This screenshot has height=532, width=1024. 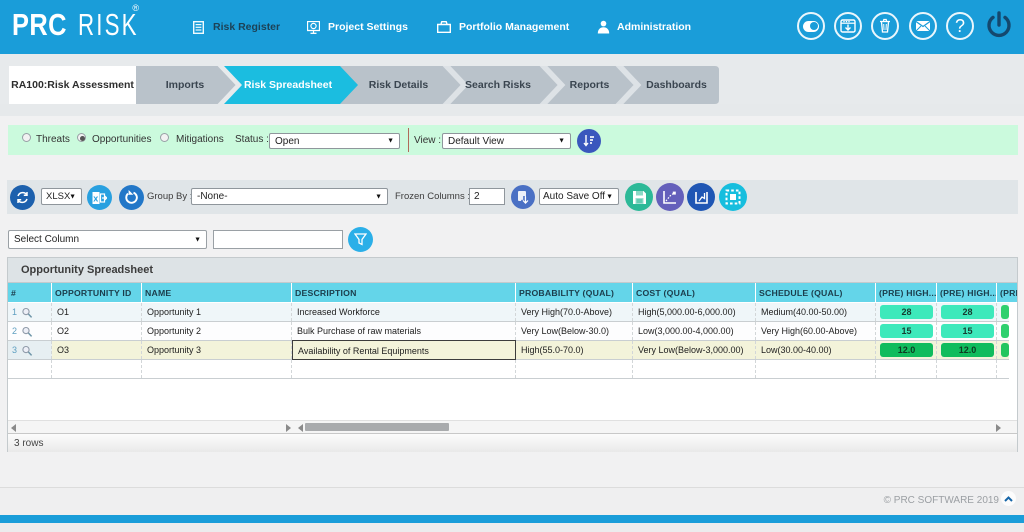 I want to click on svg-text: x, so click(x=95, y=198).